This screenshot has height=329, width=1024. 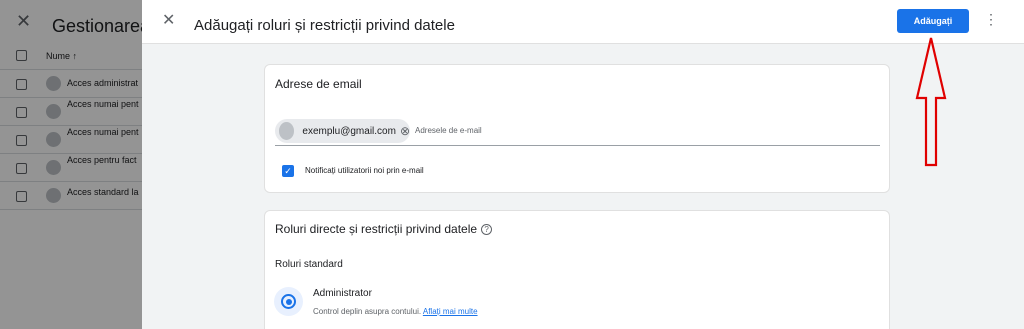 I want to click on annotation-arrow, so click(x=931, y=102).